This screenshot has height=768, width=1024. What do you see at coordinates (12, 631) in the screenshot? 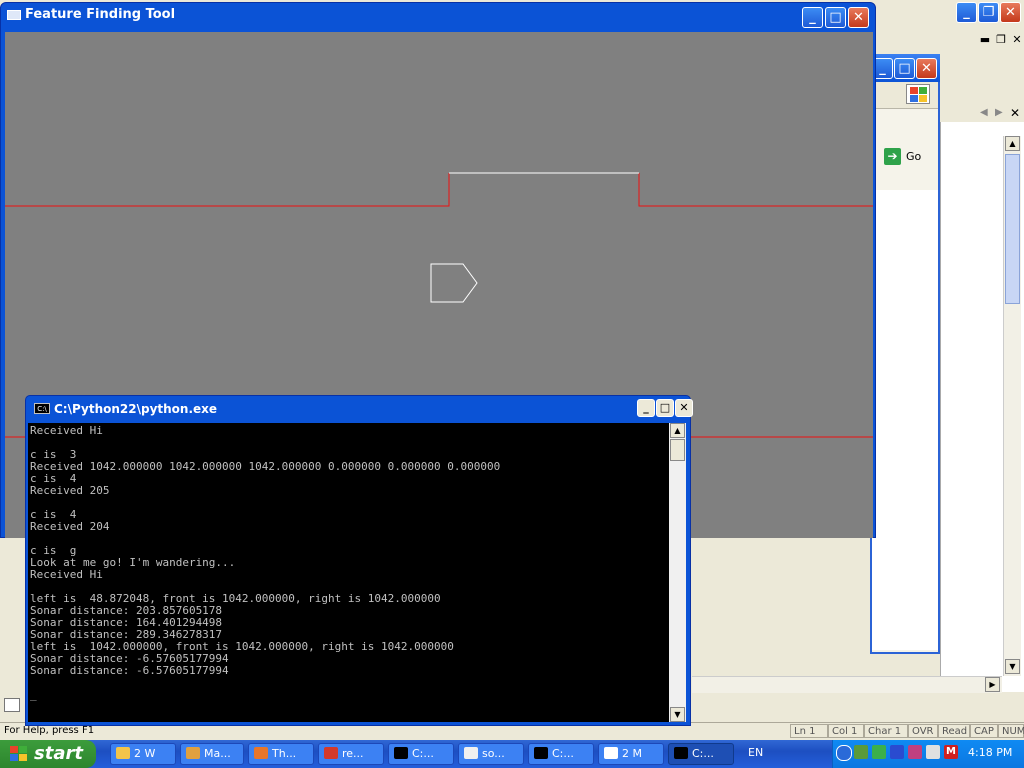
I see `left-panel-strip` at bounding box center [12, 631].